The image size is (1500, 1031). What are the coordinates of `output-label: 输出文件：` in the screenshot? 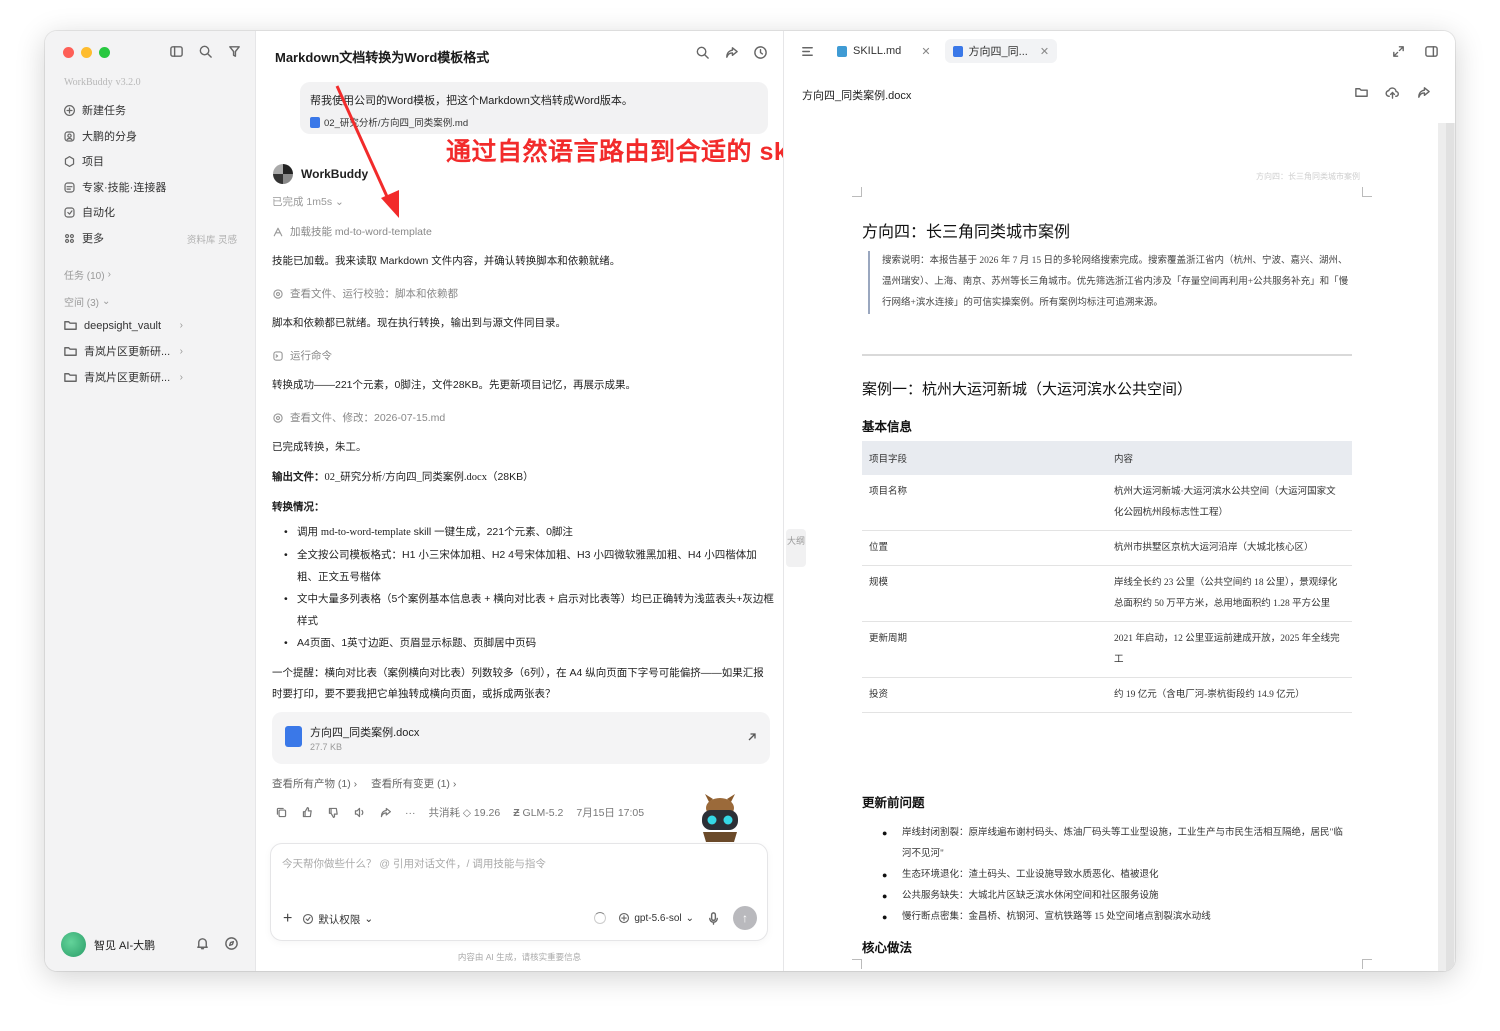 It's located at (298, 477).